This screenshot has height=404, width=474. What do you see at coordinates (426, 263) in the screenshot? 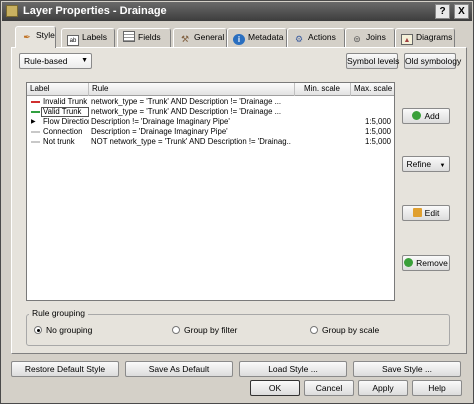
I see `remove-rule-button: Remove` at bounding box center [426, 263].